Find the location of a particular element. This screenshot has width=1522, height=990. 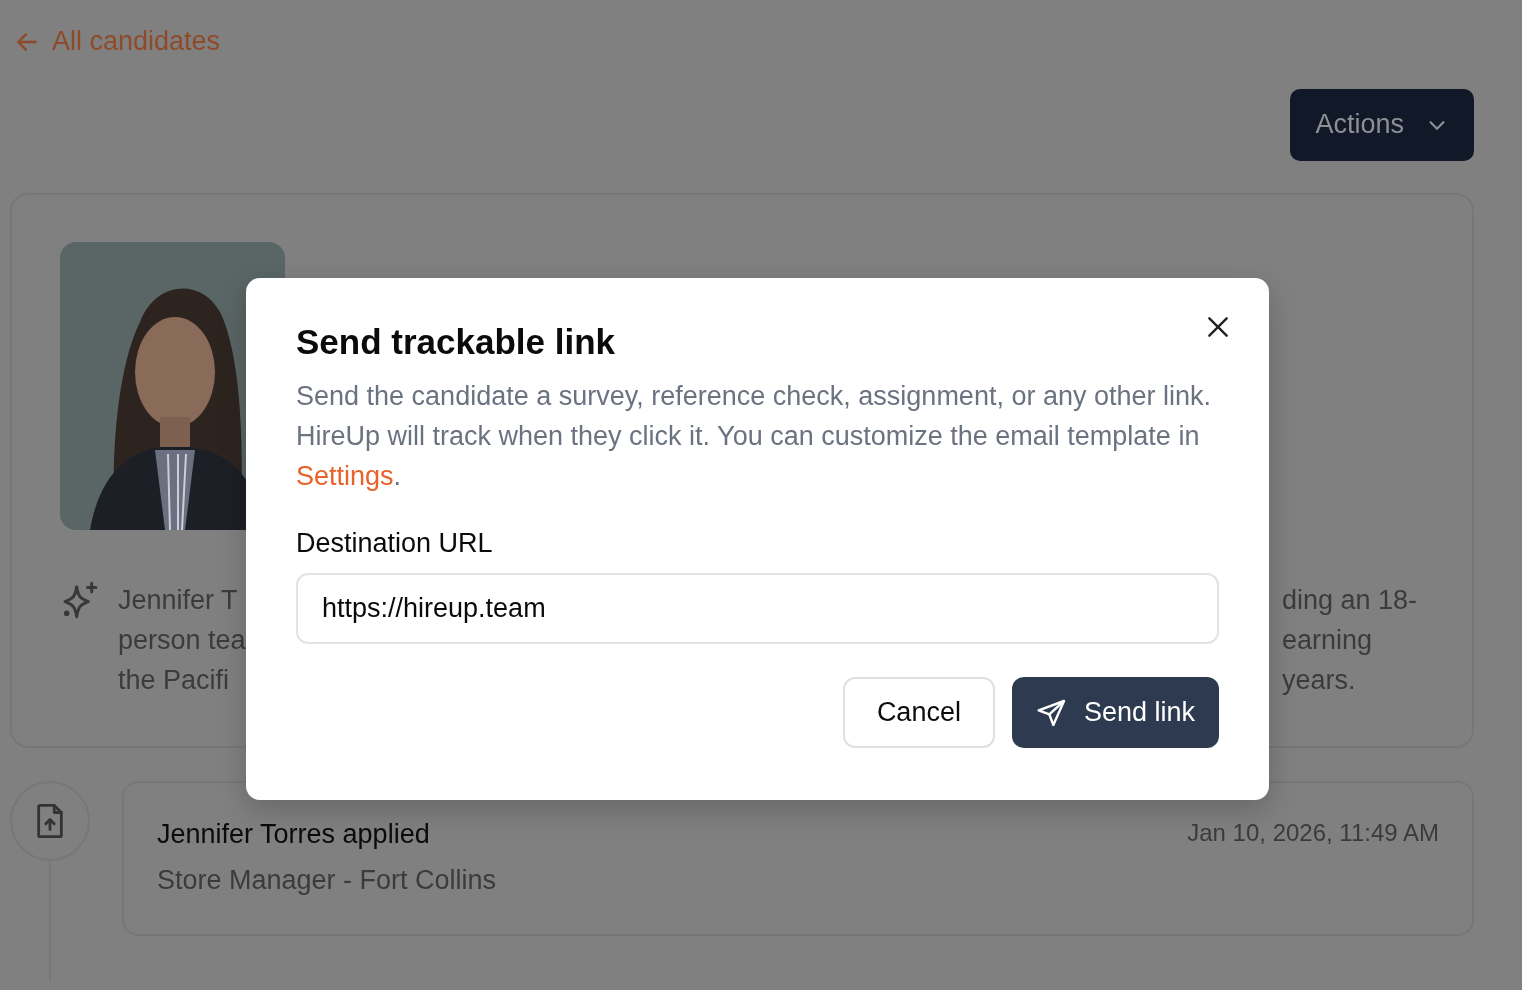

cancel-button: Cancel is located at coordinates (918, 712).